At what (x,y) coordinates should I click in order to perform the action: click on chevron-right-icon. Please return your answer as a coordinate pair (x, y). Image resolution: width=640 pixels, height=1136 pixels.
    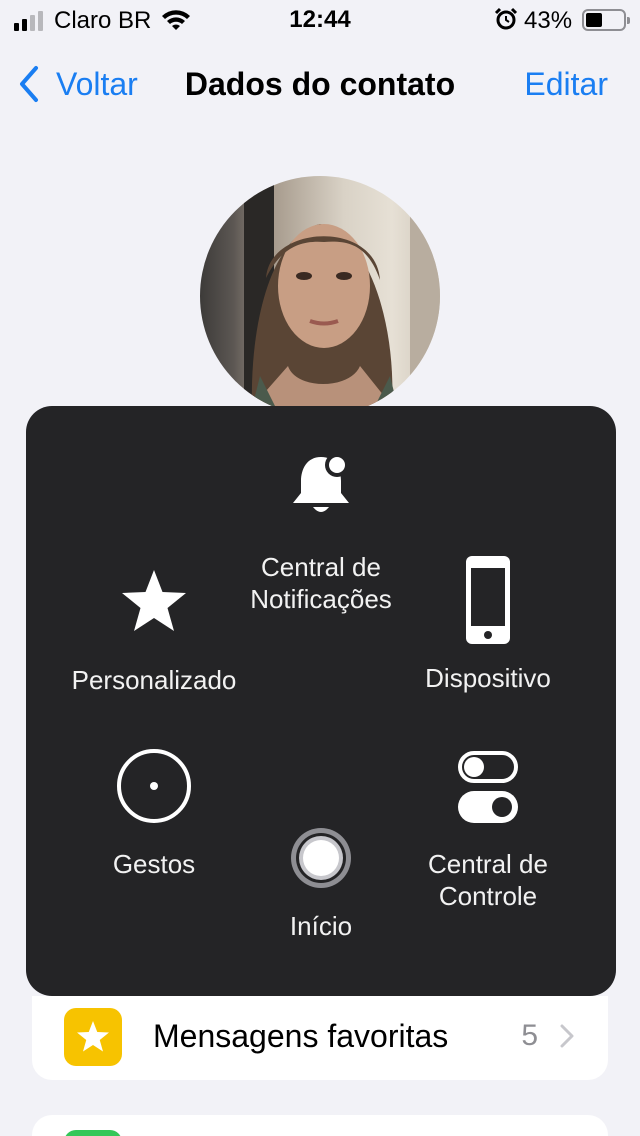
    Looking at the image, I should click on (567, 1036).